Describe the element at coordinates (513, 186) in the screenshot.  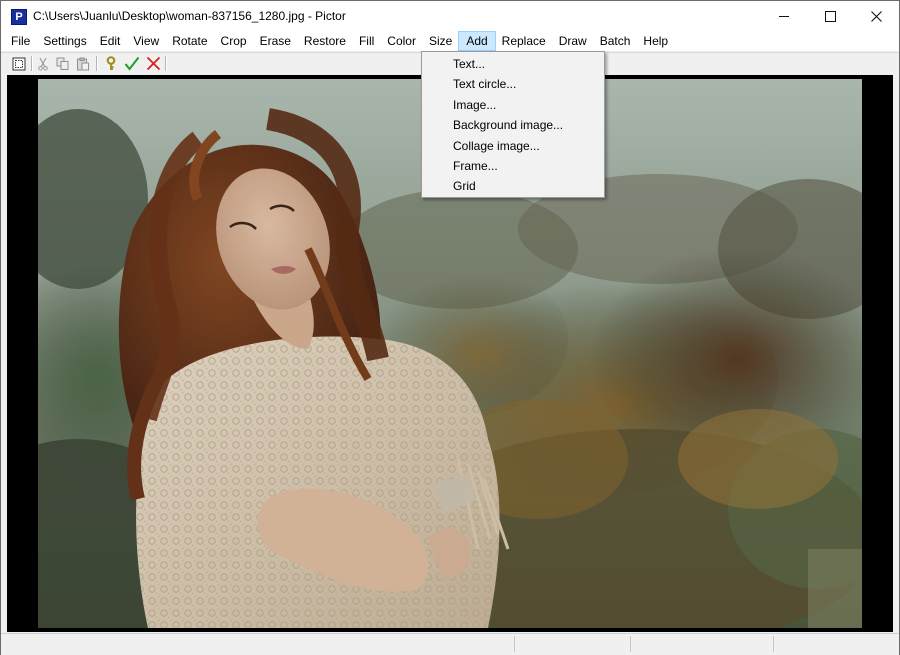
I see `add-menu-item-grid: Grid` at that location.